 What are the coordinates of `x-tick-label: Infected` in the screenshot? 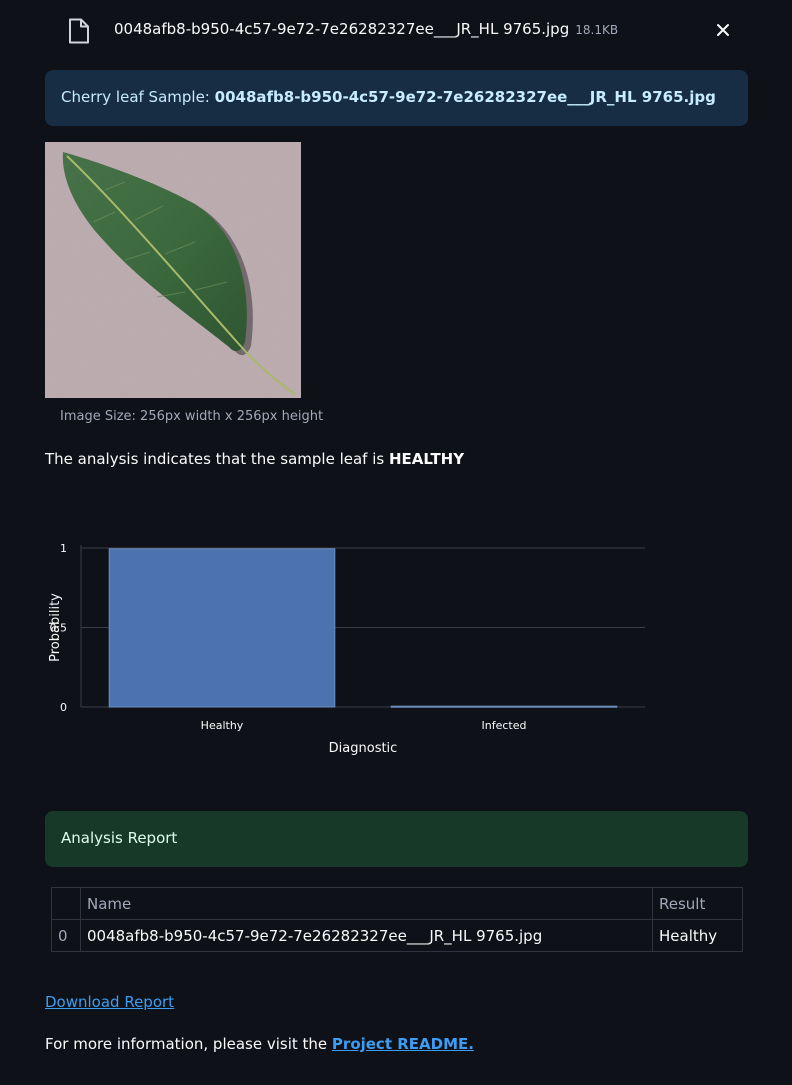 It's located at (504, 725).